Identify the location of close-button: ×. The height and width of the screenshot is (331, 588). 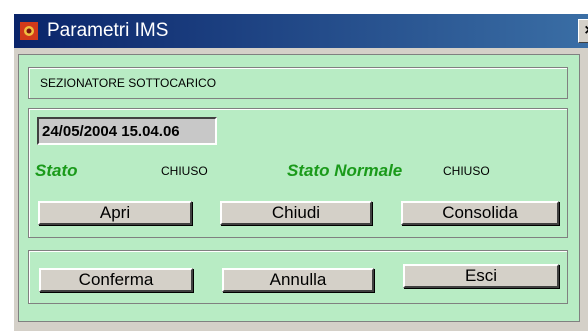
(583, 31).